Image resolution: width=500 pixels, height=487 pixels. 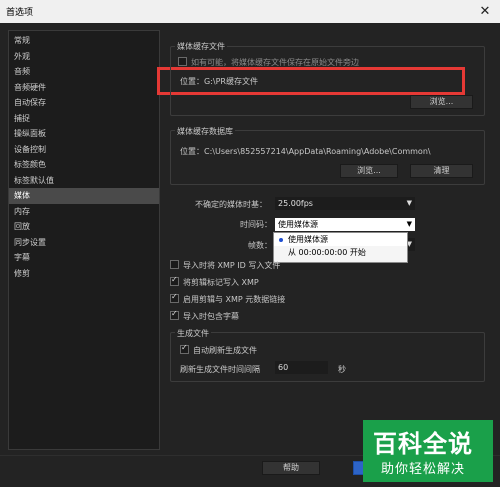 What do you see at coordinates (231, 204) in the screenshot?
I see `timebase-label: 不确定的媒体时基：` at bounding box center [231, 204].